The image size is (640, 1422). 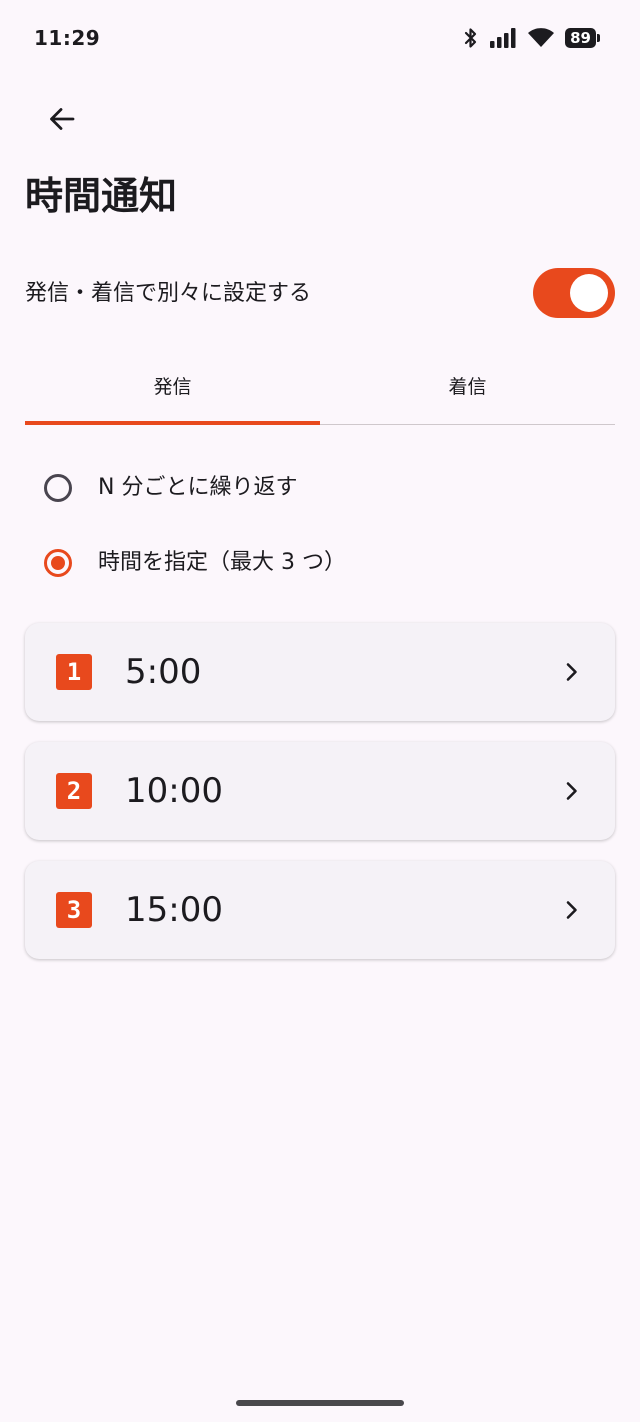 What do you see at coordinates (320, 40) in the screenshot?
I see `status-bar: 11:29 89` at bounding box center [320, 40].